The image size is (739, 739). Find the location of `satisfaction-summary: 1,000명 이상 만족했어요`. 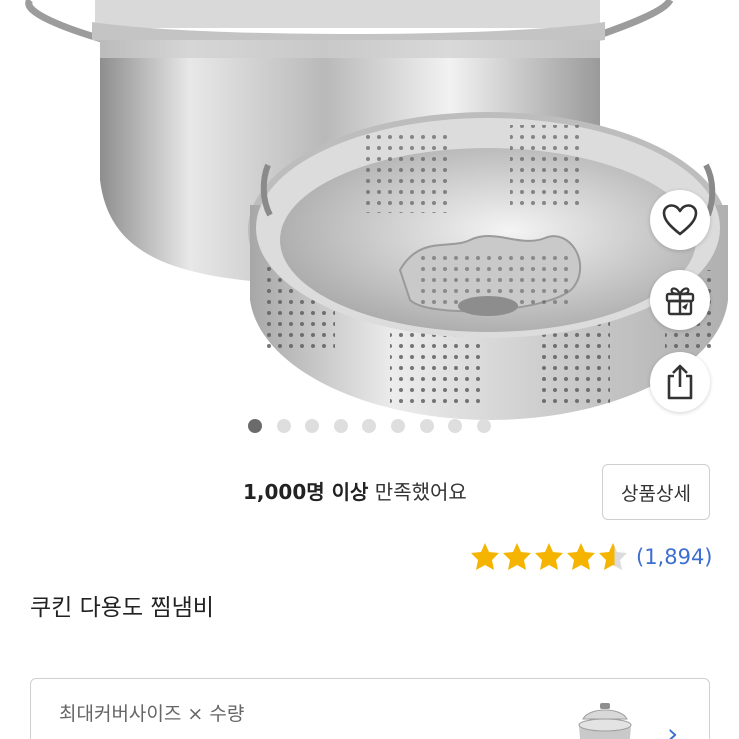

satisfaction-summary: 1,000명 이상 만족했어요 is located at coordinates (355, 490).